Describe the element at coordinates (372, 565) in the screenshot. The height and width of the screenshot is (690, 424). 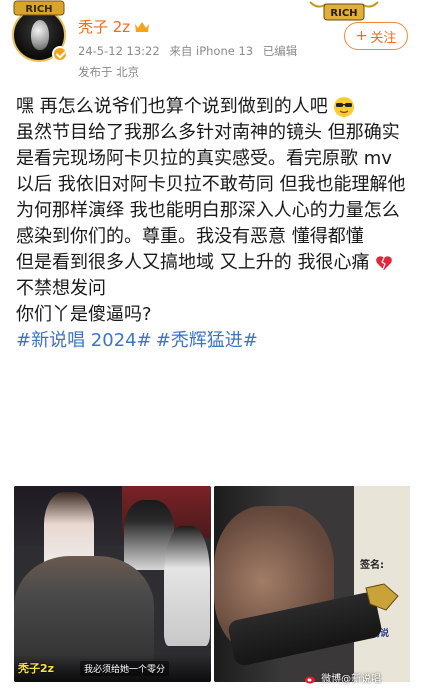
I see `sign-label: 签名:` at that location.